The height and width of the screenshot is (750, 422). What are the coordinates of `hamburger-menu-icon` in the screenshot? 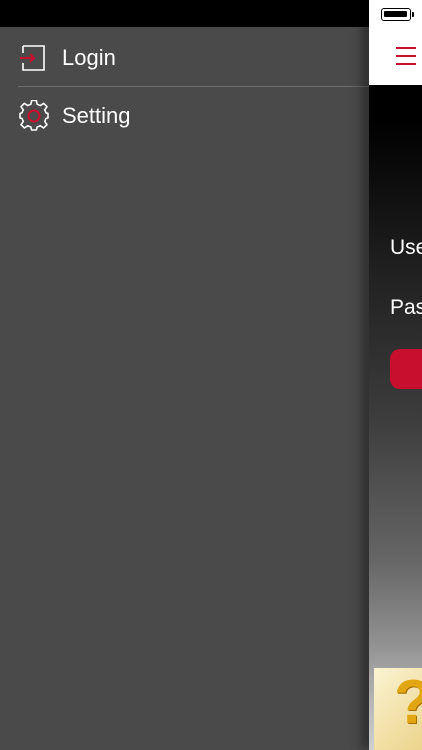 It's located at (406, 56).